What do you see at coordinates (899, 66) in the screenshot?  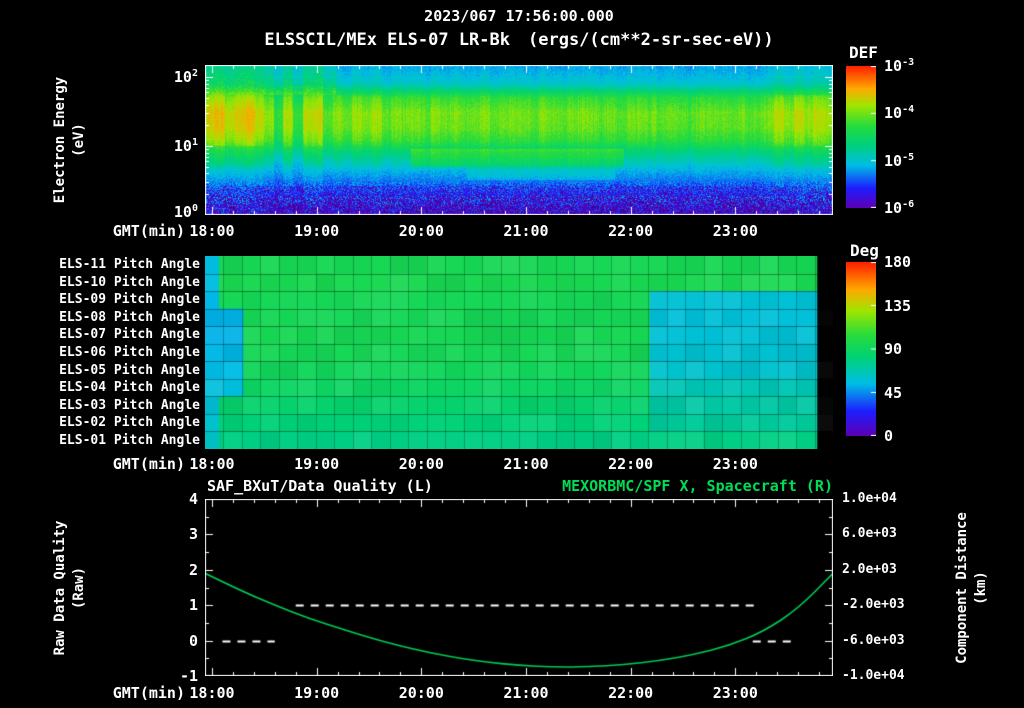 I see `def-colorbar-tick-label: 10-3` at bounding box center [899, 66].